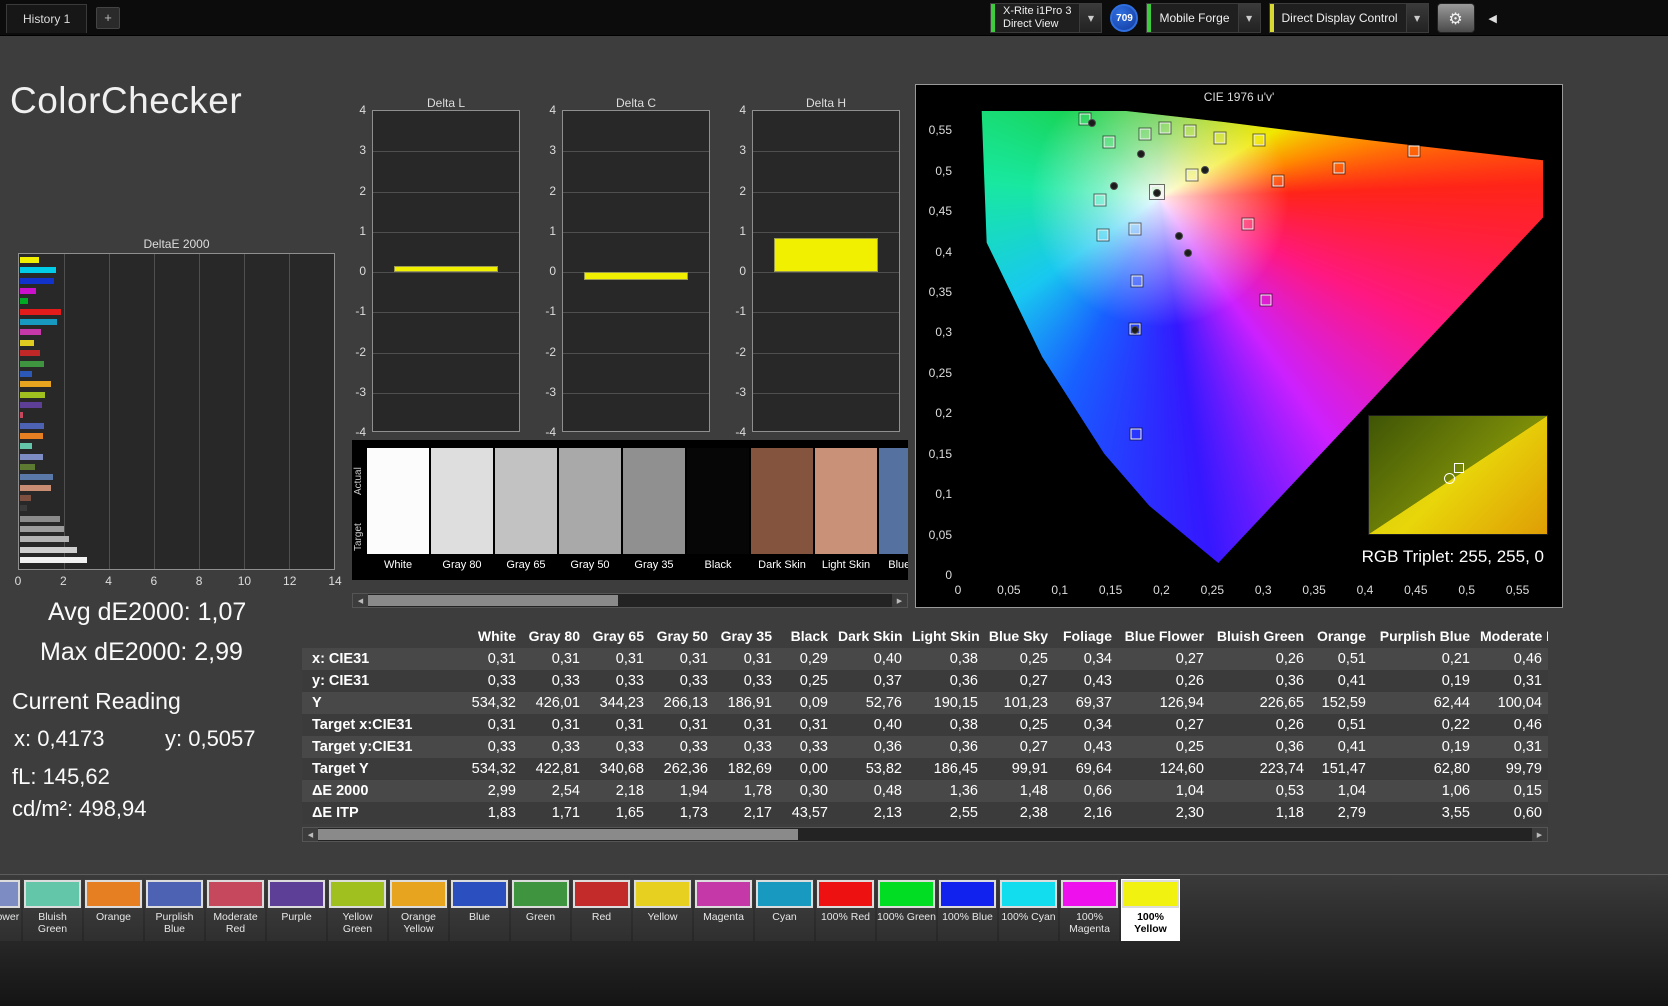 The height and width of the screenshot is (1006, 1668). Describe the element at coordinates (883, 703) in the screenshot. I see `table-cell: 52,76` at that location.